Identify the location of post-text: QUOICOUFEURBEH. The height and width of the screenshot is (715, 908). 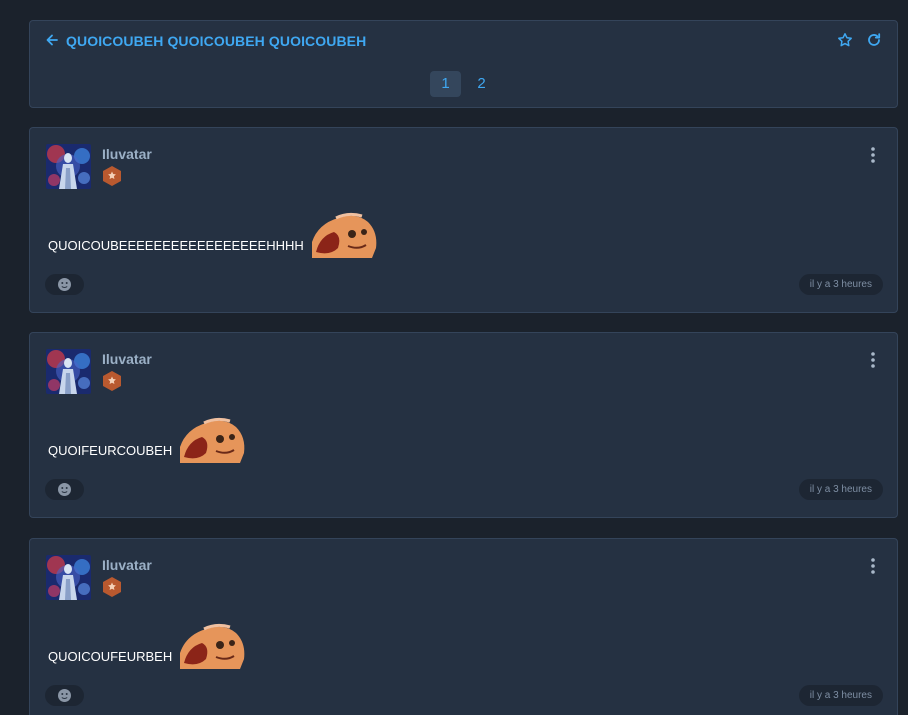
(110, 656).